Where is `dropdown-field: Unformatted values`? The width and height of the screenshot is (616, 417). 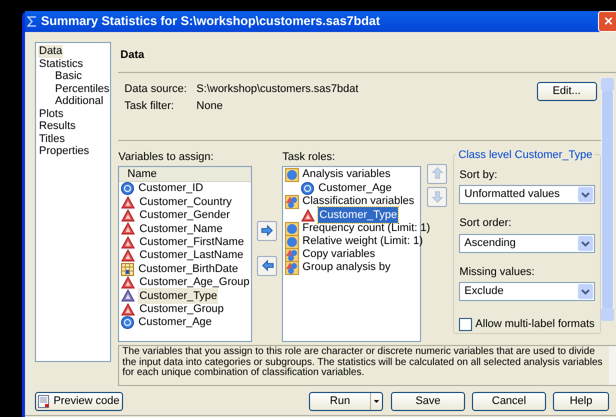
dropdown-field: Unformatted values is located at coordinates (527, 194).